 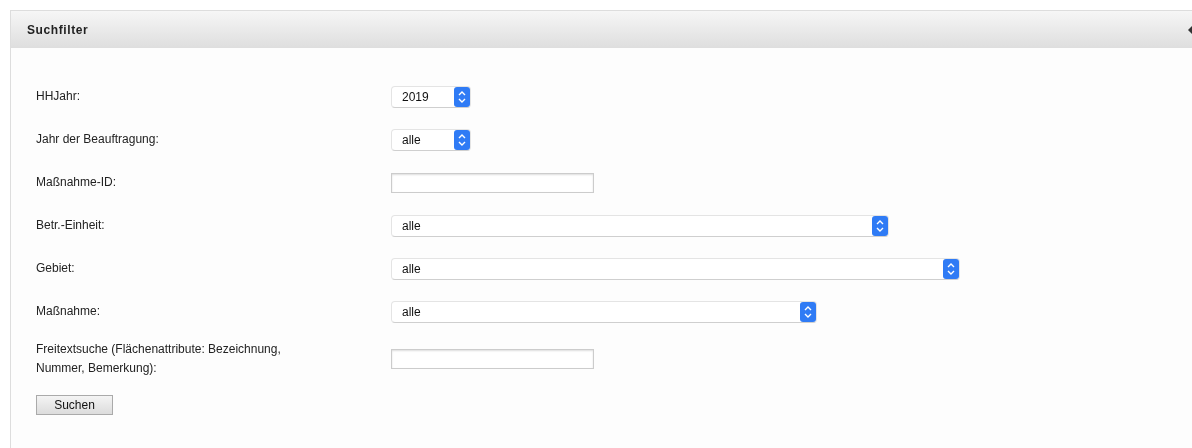 What do you see at coordinates (58, 96) in the screenshot?
I see `field-label: HHJahr:` at bounding box center [58, 96].